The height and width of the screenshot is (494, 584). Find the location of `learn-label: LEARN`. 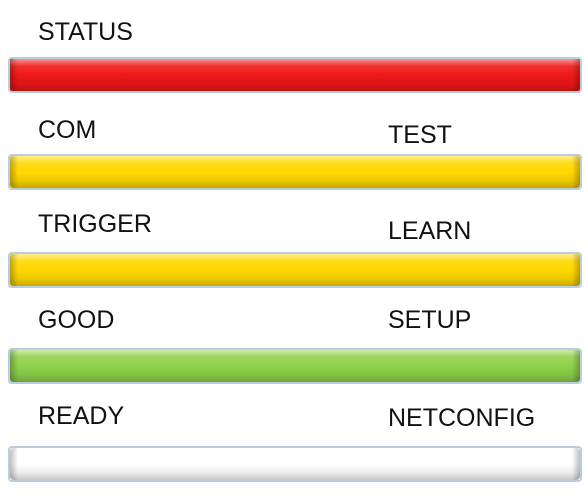

learn-label: LEARN is located at coordinates (430, 231).